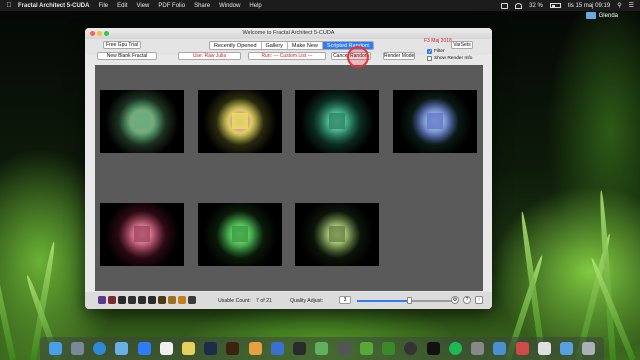 The image size is (640, 360). What do you see at coordinates (182, 300) in the screenshot?
I see `sun-icon` at bounding box center [182, 300].